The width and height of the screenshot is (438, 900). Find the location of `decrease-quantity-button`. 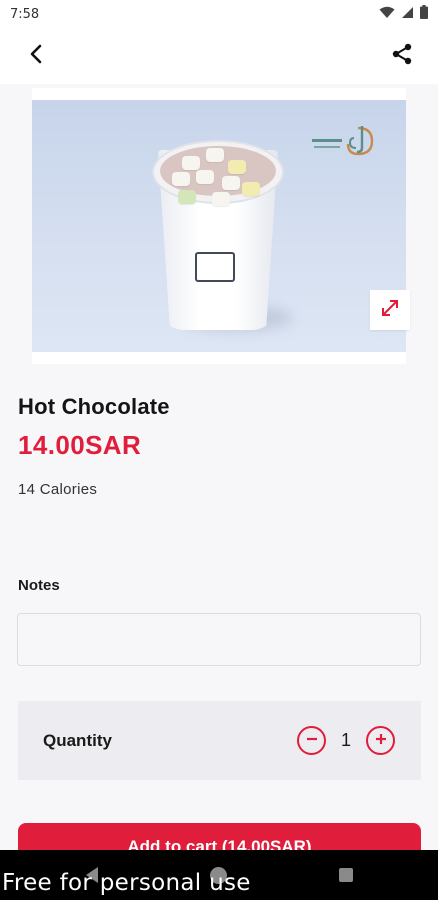

decrease-quantity-button is located at coordinates (311, 740).